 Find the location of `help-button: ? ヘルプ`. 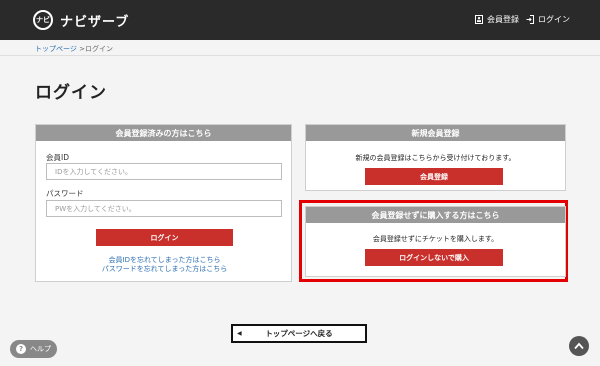

help-button: ? ヘルプ is located at coordinates (33, 349).